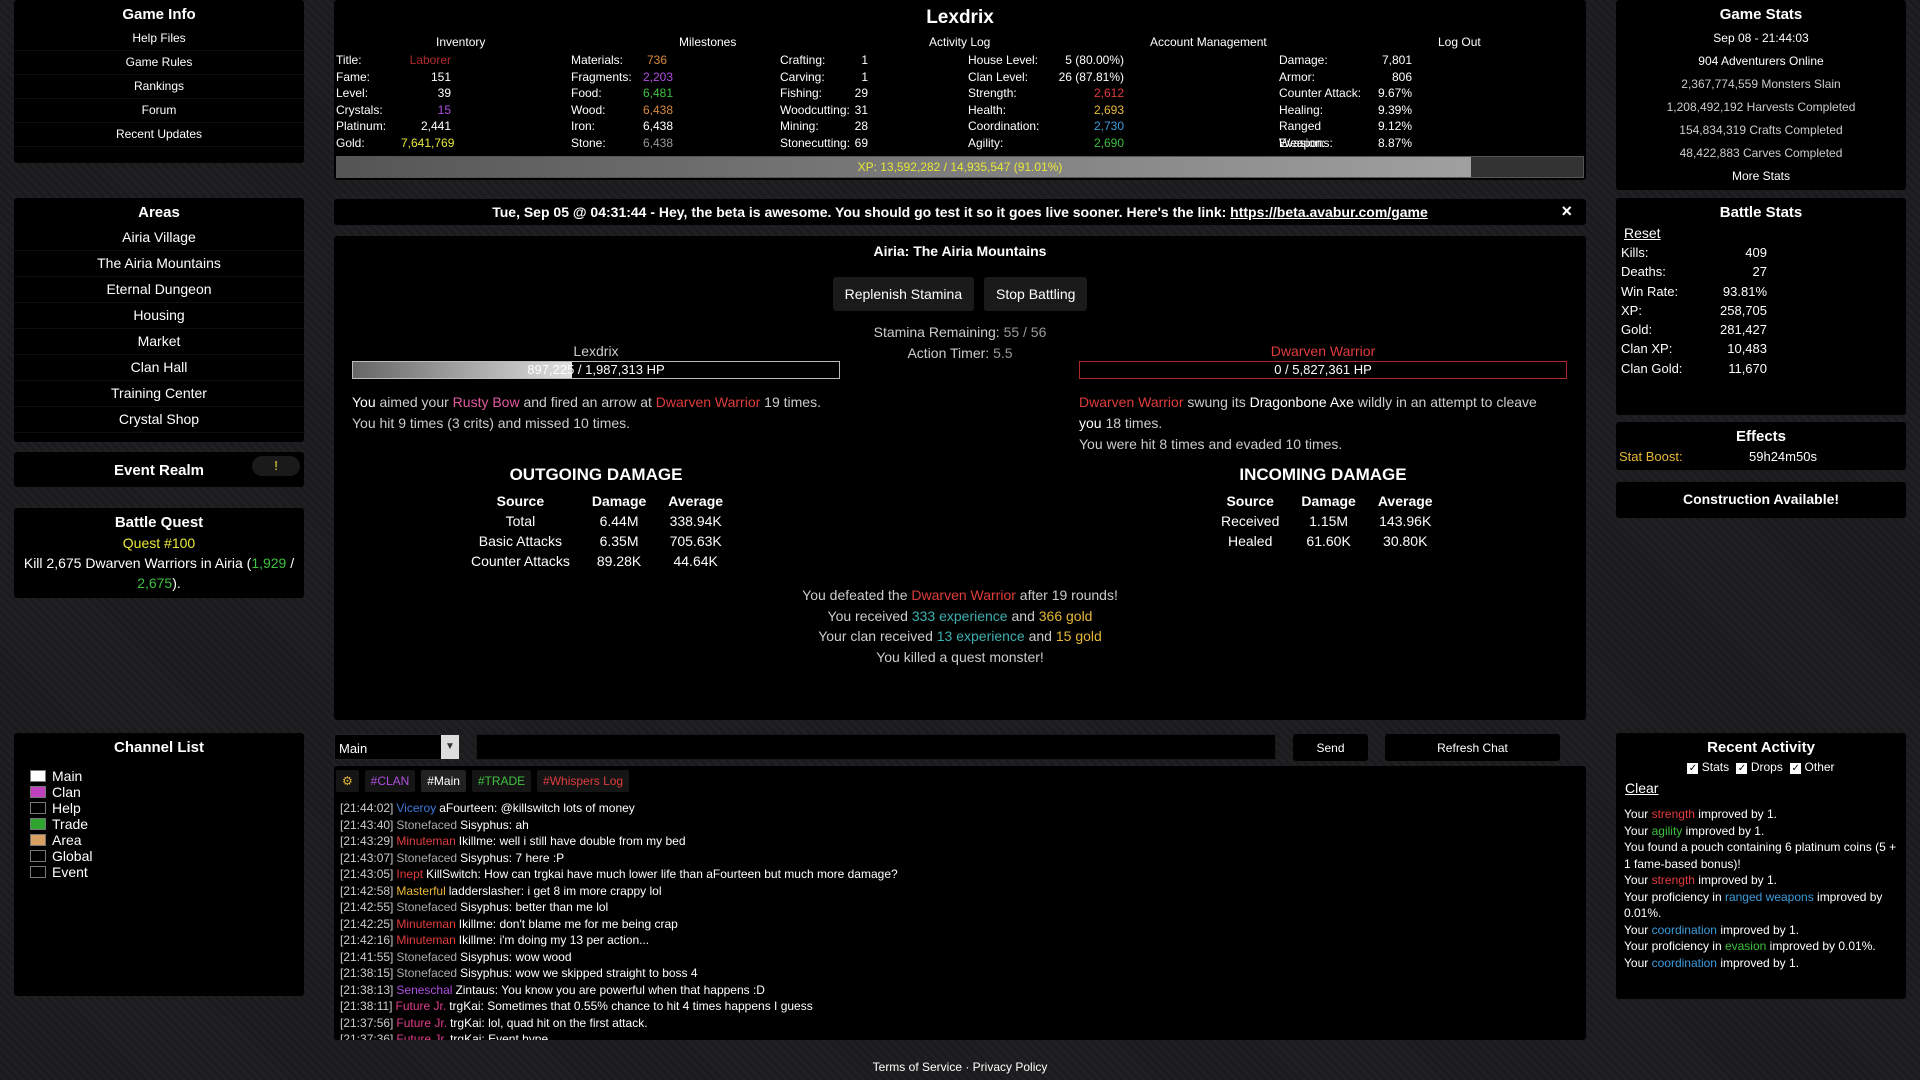 This screenshot has height=1080, width=1920. Describe the element at coordinates (1459, 42) in the screenshot. I see `nav-log-out: Log Out` at that location.